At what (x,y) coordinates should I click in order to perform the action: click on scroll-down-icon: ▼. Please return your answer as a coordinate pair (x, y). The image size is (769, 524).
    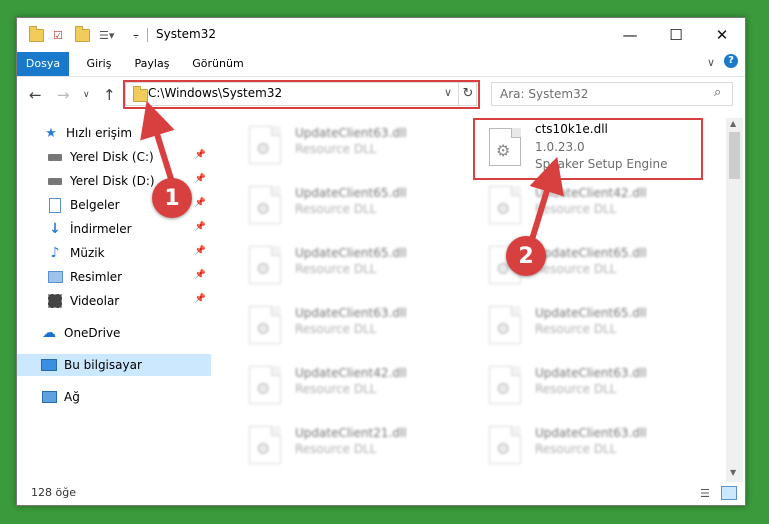
    Looking at the image, I should click on (733, 472).